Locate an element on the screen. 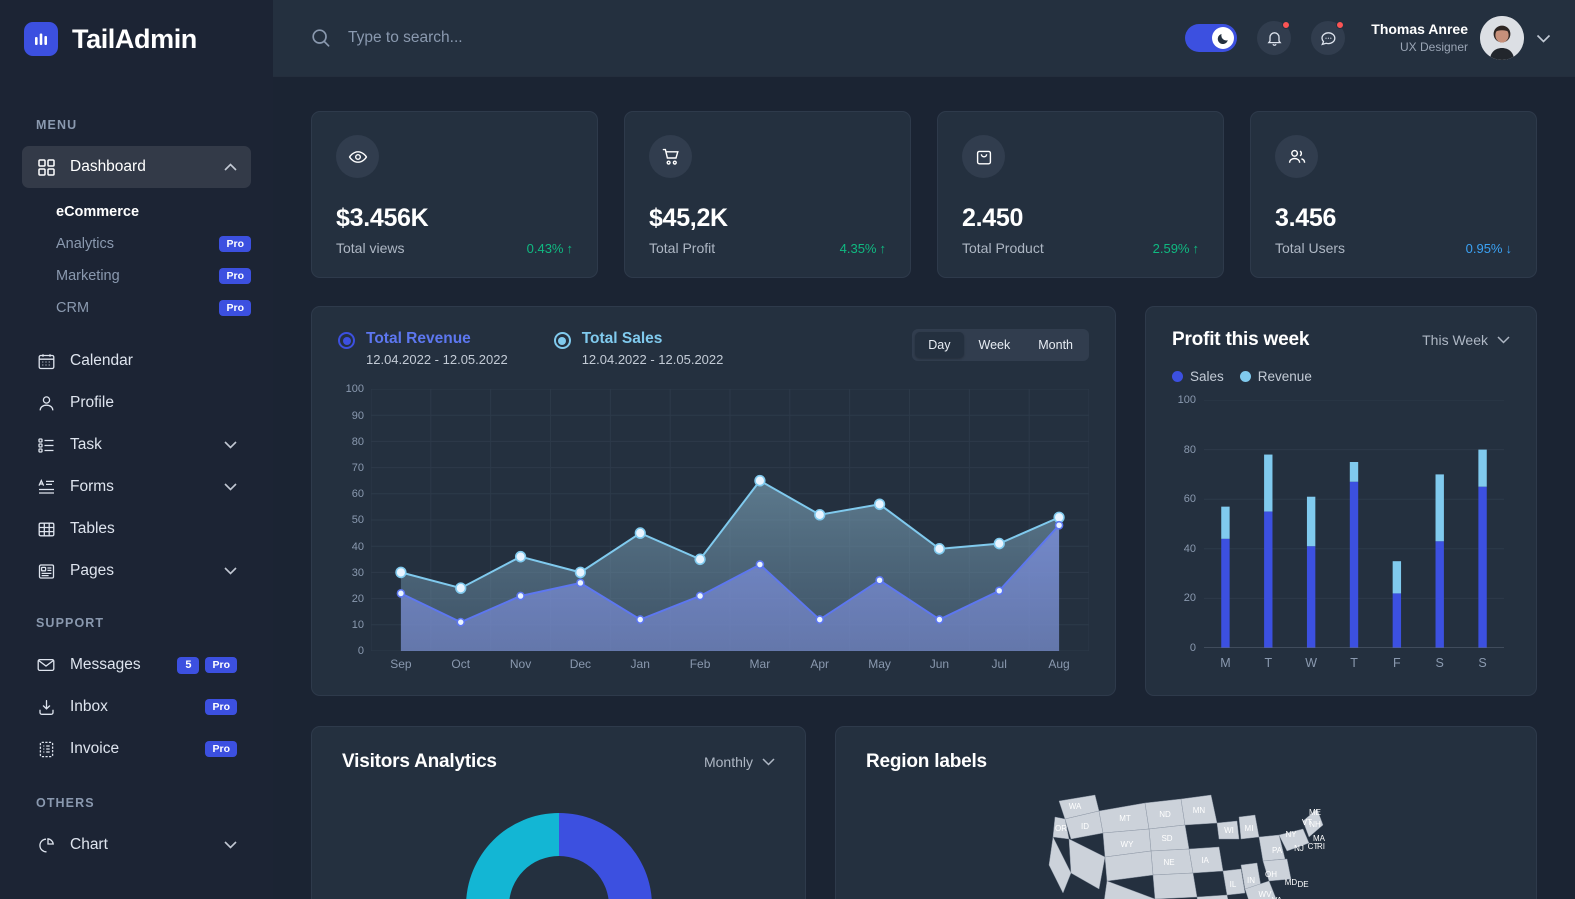 The image size is (1575, 899). user-menu: Thomas Anree UX Designer is located at coordinates (1461, 38).